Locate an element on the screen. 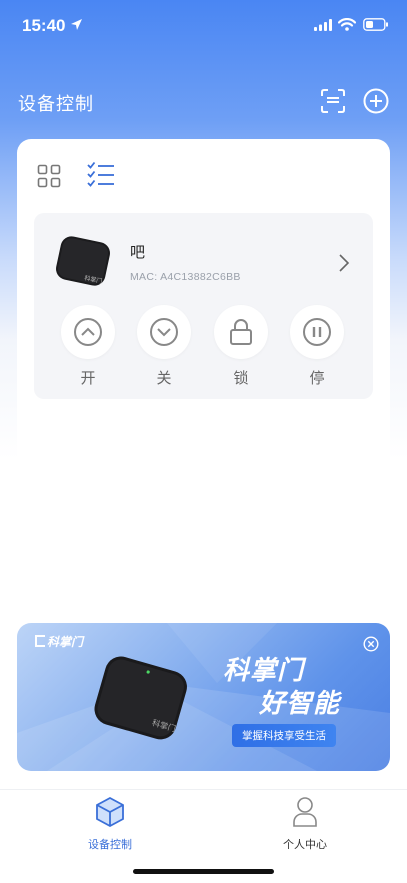 This screenshot has height=883, width=407. chevron-right-icon is located at coordinates (344, 263).